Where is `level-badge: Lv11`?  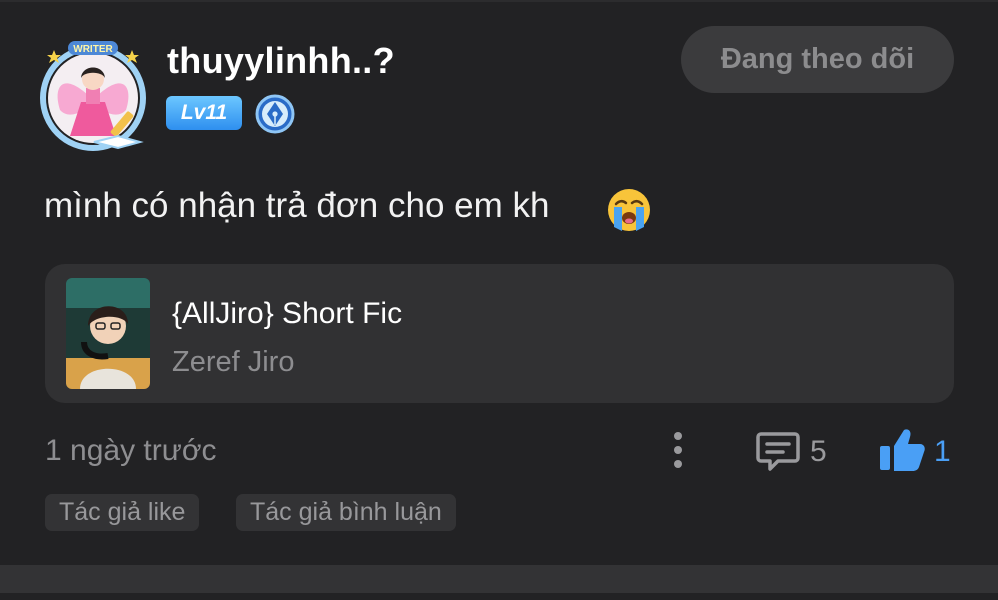 level-badge: Lv11 is located at coordinates (204, 113).